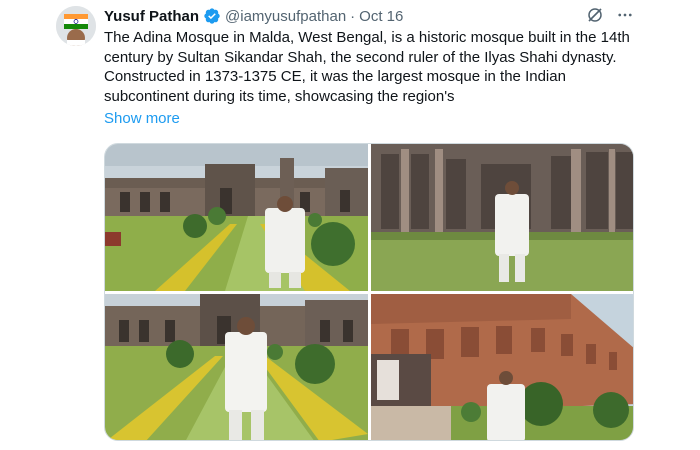 The height and width of the screenshot is (450, 700). What do you see at coordinates (285, 16) in the screenshot?
I see `author-handle: @iamyusufpathan` at bounding box center [285, 16].